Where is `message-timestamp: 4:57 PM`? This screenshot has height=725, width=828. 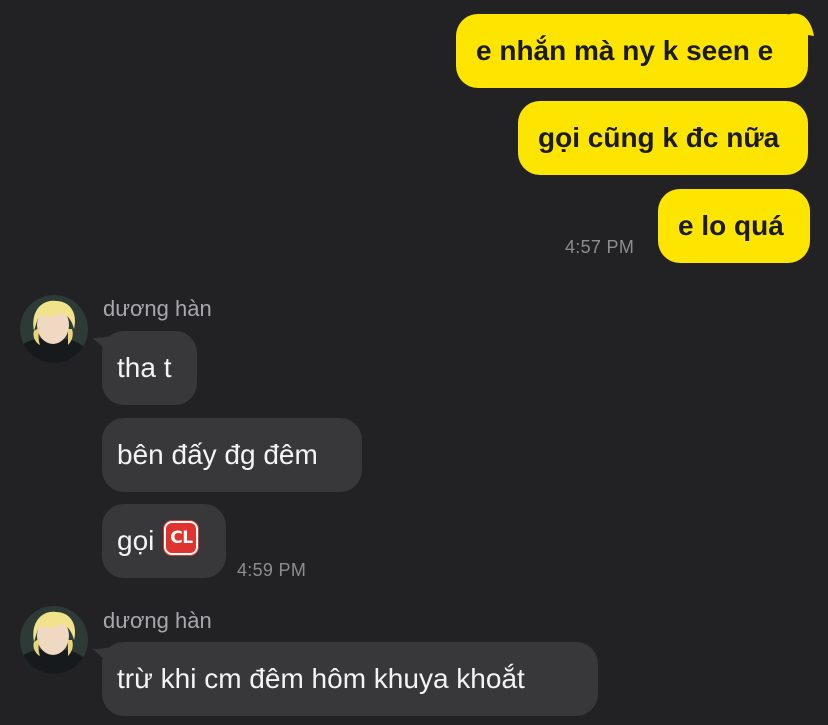
message-timestamp: 4:57 PM is located at coordinates (600, 247).